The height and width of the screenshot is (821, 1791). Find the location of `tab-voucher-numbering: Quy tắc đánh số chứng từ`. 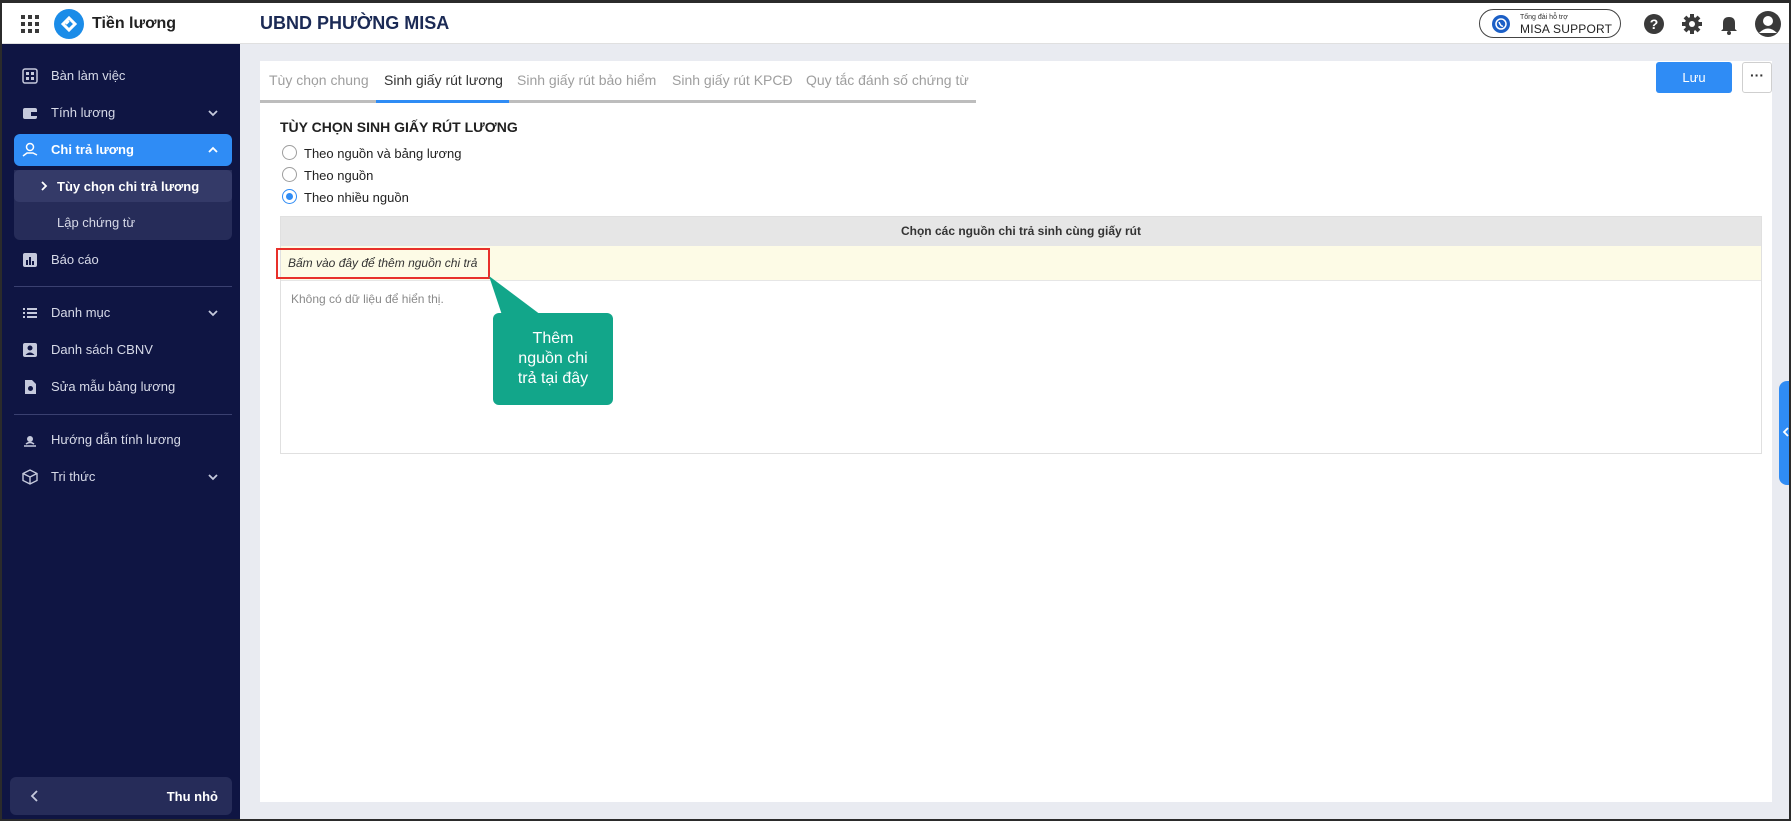

tab-voucher-numbering: Quy tắc đánh số chứng từ is located at coordinates (887, 80).